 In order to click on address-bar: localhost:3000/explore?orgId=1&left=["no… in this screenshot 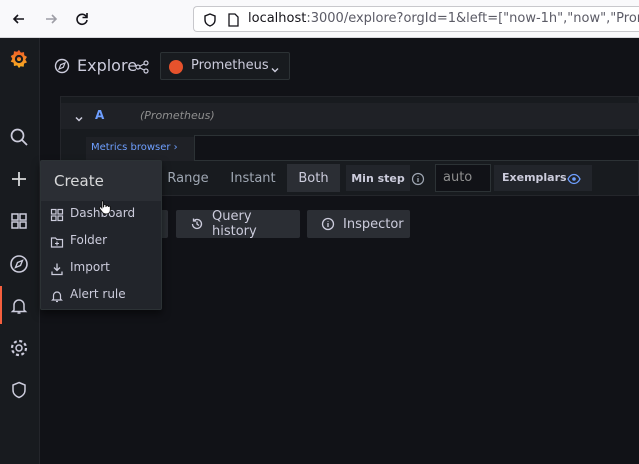, I will do `click(416, 19)`.